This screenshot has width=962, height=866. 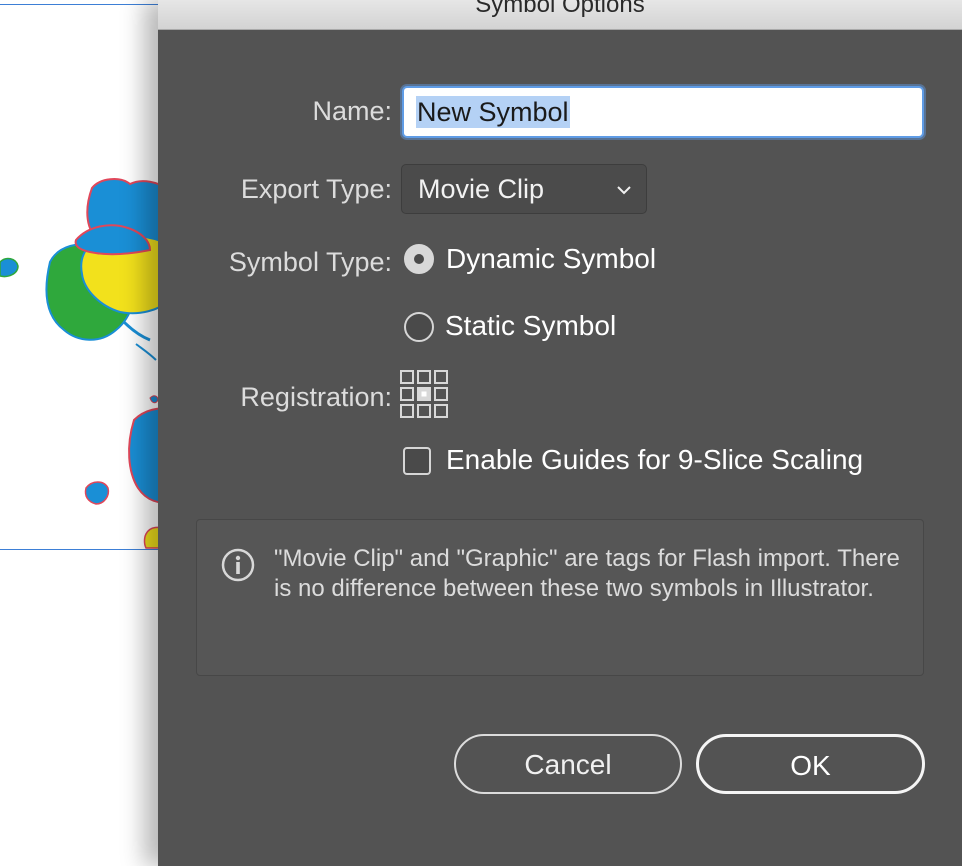 I want to click on name-input-value: New Symbol, so click(x=493, y=112).